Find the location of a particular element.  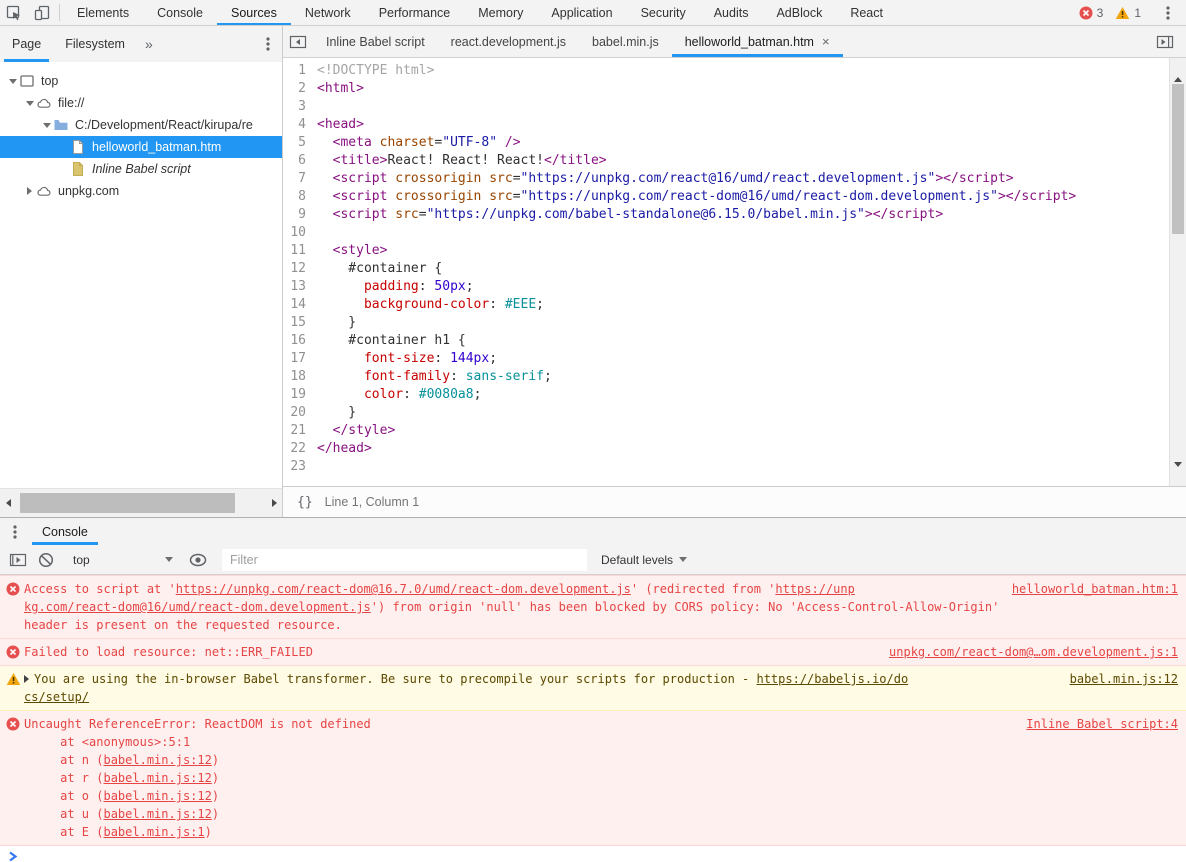

navigator-menu-icon is located at coordinates (268, 44).